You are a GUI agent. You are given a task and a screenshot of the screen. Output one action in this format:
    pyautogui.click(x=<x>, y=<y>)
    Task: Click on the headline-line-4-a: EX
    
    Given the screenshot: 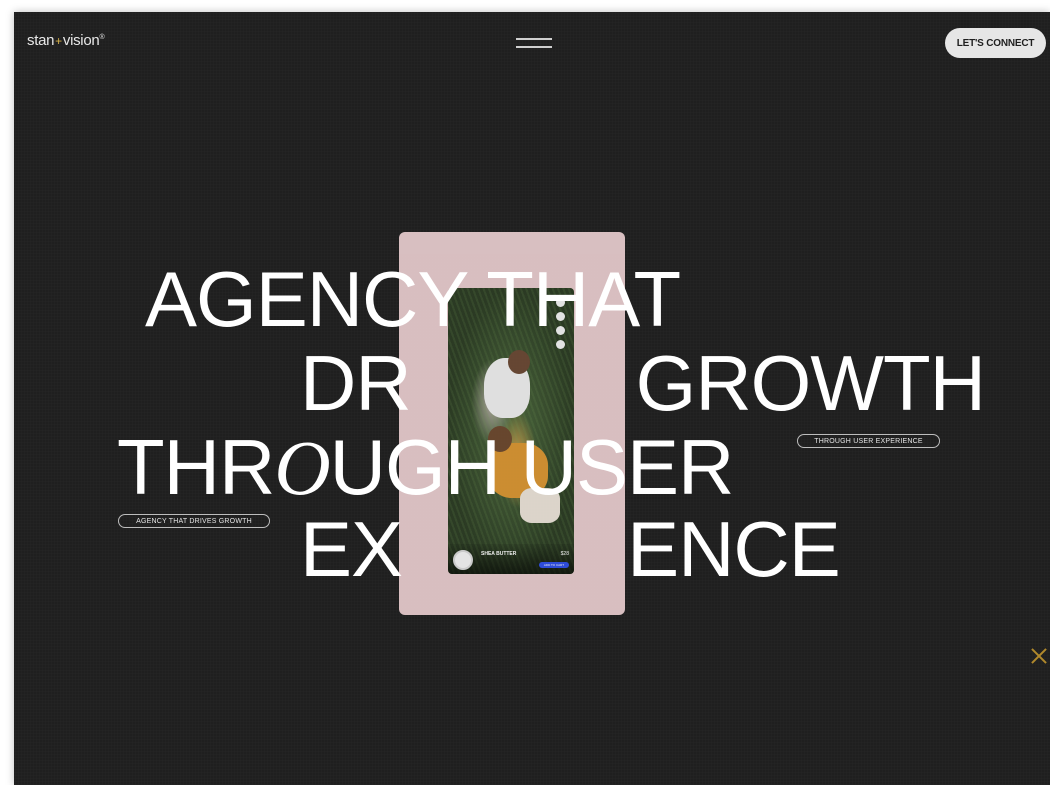 What is the action you would take?
    pyautogui.click(x=351, y=549)
    